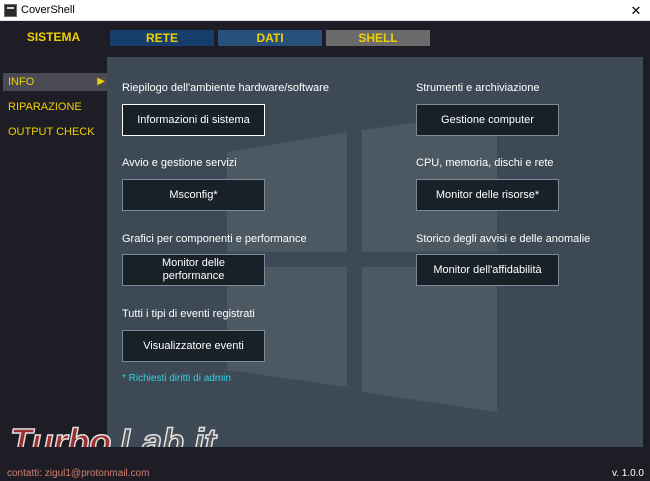  Describe the element at coordinates (214, 239) in the screenshot. I see `section-heading-grafici: Grafici per componenti e performance` at that location.